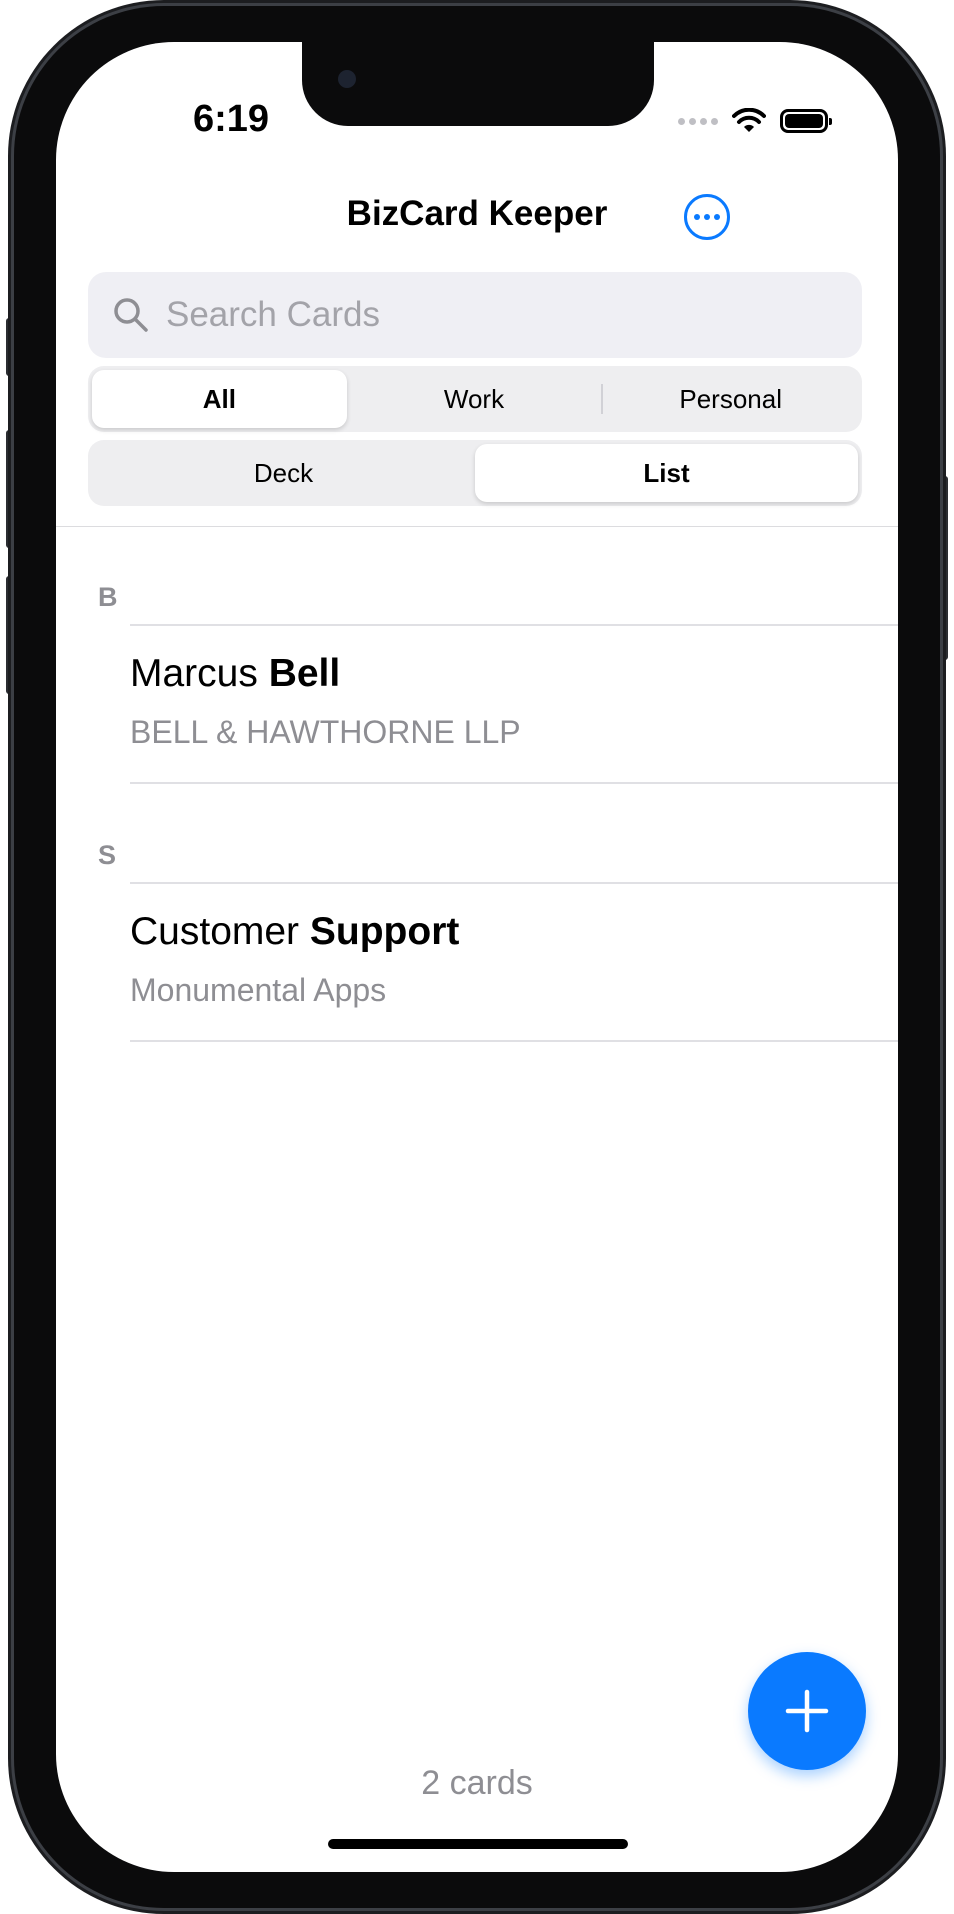 Image resolution: width=954 pixels, height=1914 pixels. What do you see at coordinates (697, 217) in the screenshot?
I see `ellipsis-circle-icon` at bounding box center [697, 217].